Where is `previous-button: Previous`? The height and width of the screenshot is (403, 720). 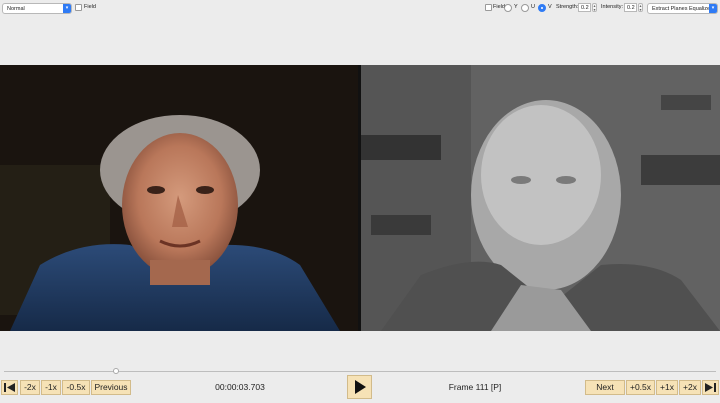 previous-button: Previous is located at coordinates (111, 387).